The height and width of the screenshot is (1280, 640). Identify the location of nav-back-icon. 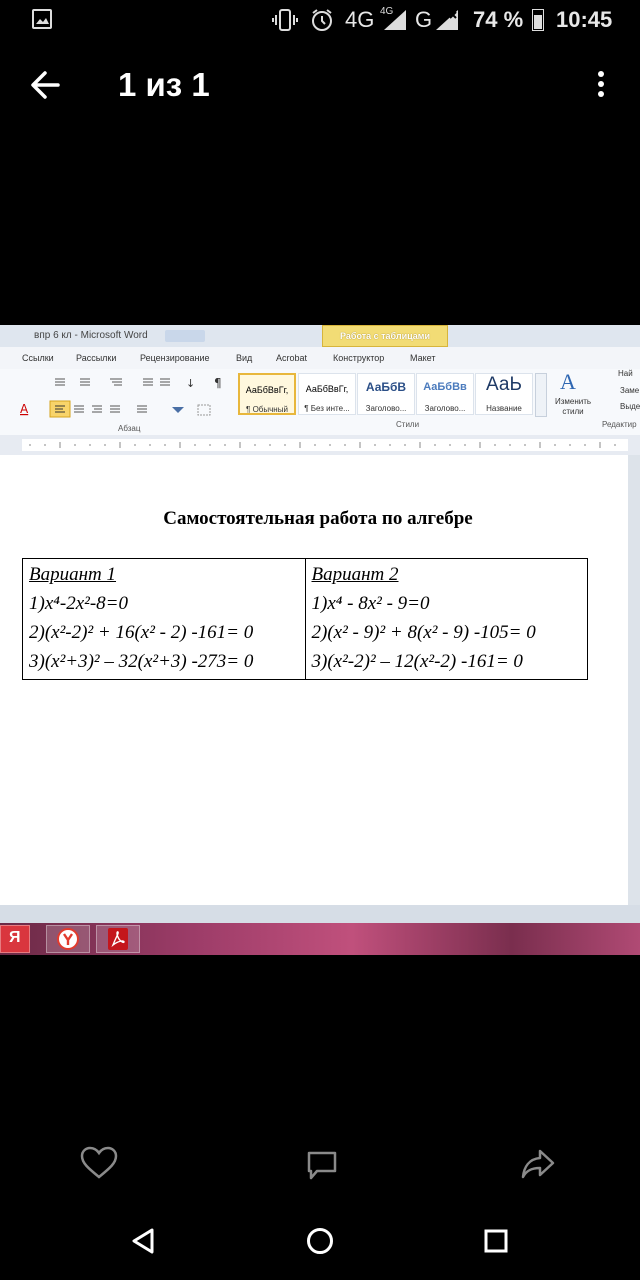
(143, 1243).